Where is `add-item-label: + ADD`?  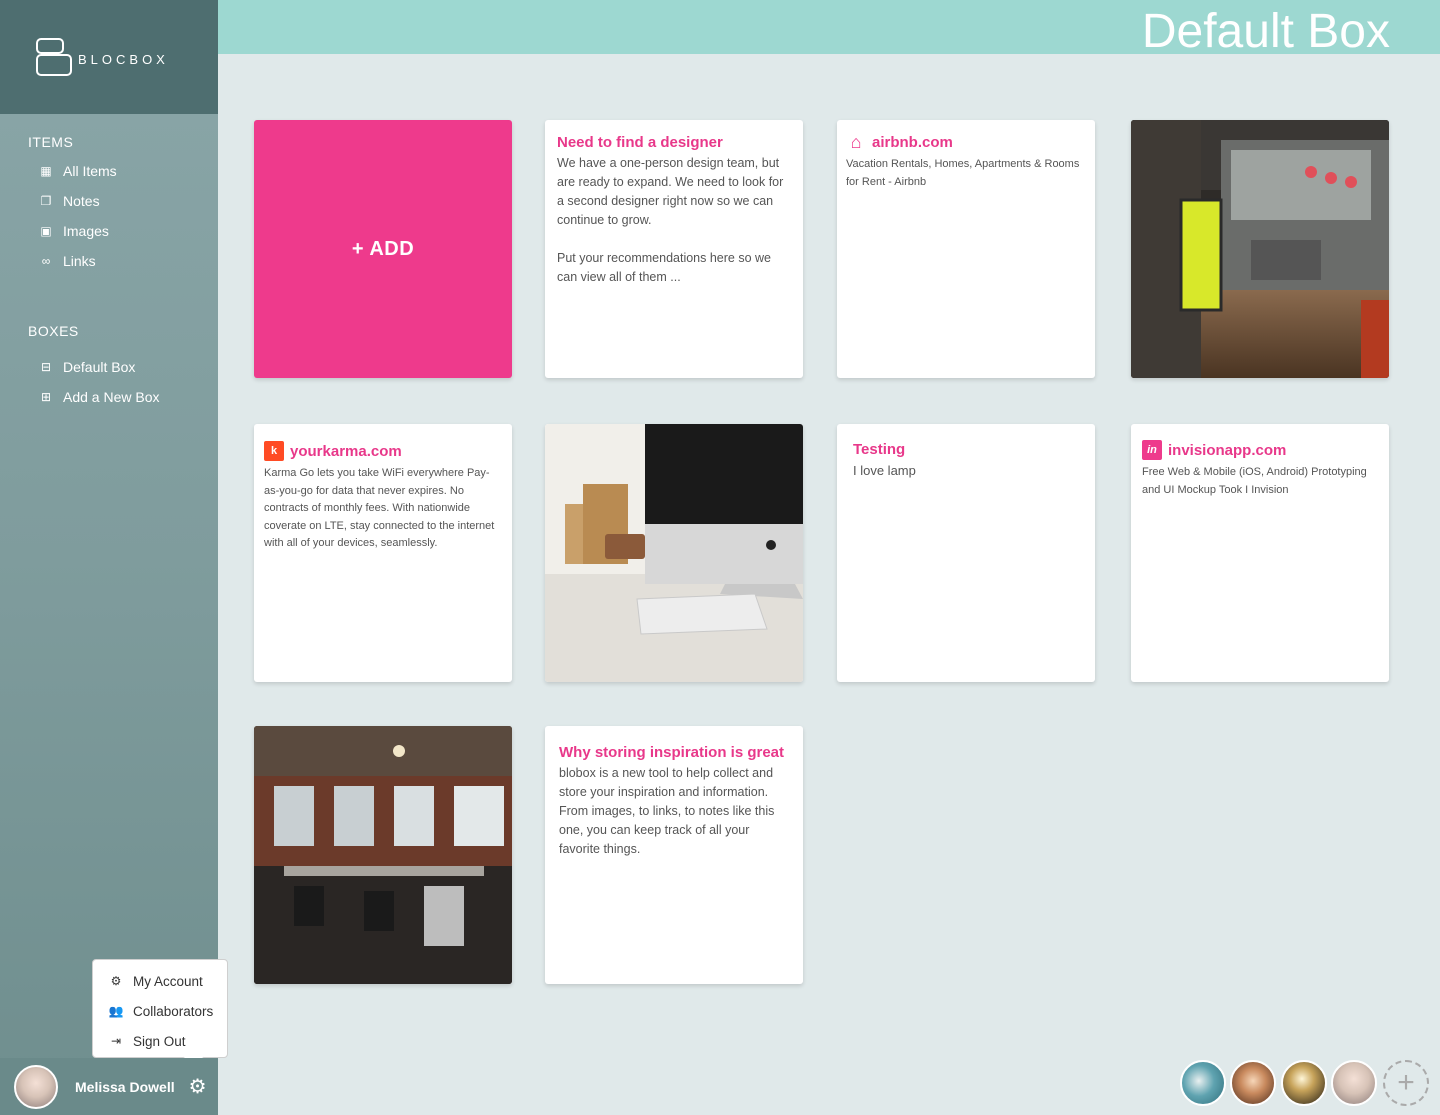 add-item-label: + ADD is located at coordinates (383, 248).